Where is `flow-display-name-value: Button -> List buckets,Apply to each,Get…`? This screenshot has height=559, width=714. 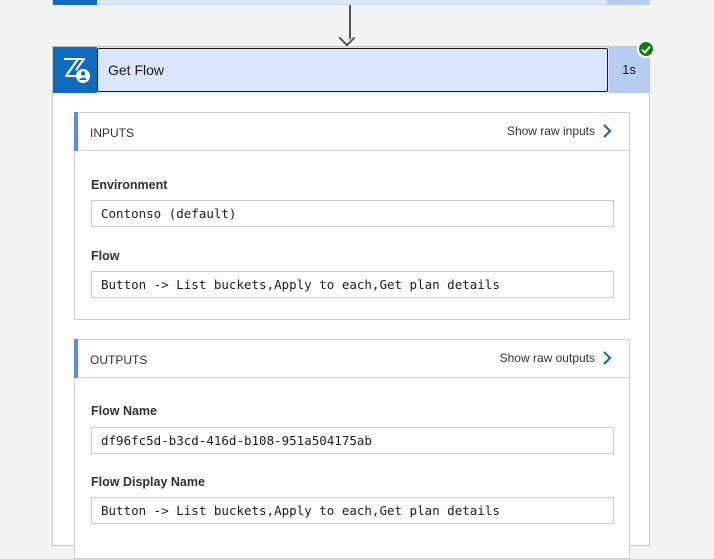
flow-display-name-value: Button -> List buckets,Apply to each,Get… is located at coordinates (300, 510).